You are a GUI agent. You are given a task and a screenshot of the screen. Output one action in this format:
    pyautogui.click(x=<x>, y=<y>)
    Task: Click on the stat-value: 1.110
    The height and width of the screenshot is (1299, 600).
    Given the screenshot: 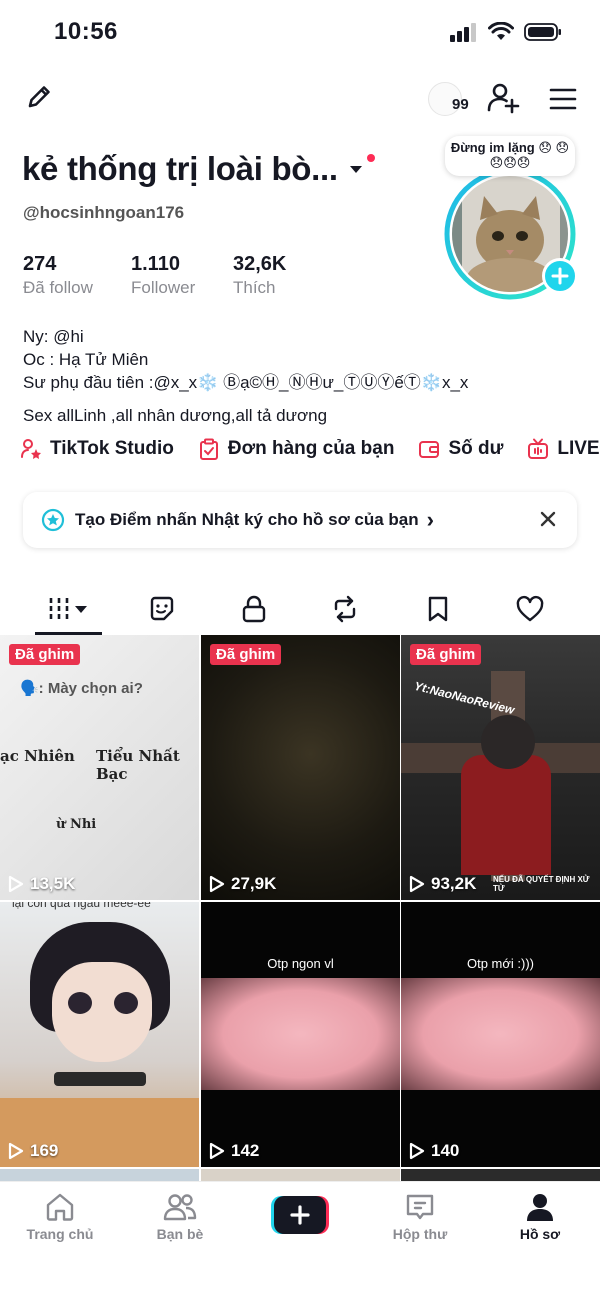 What is the action you would take?
    pyautogui.click(x=155, y=264)
    